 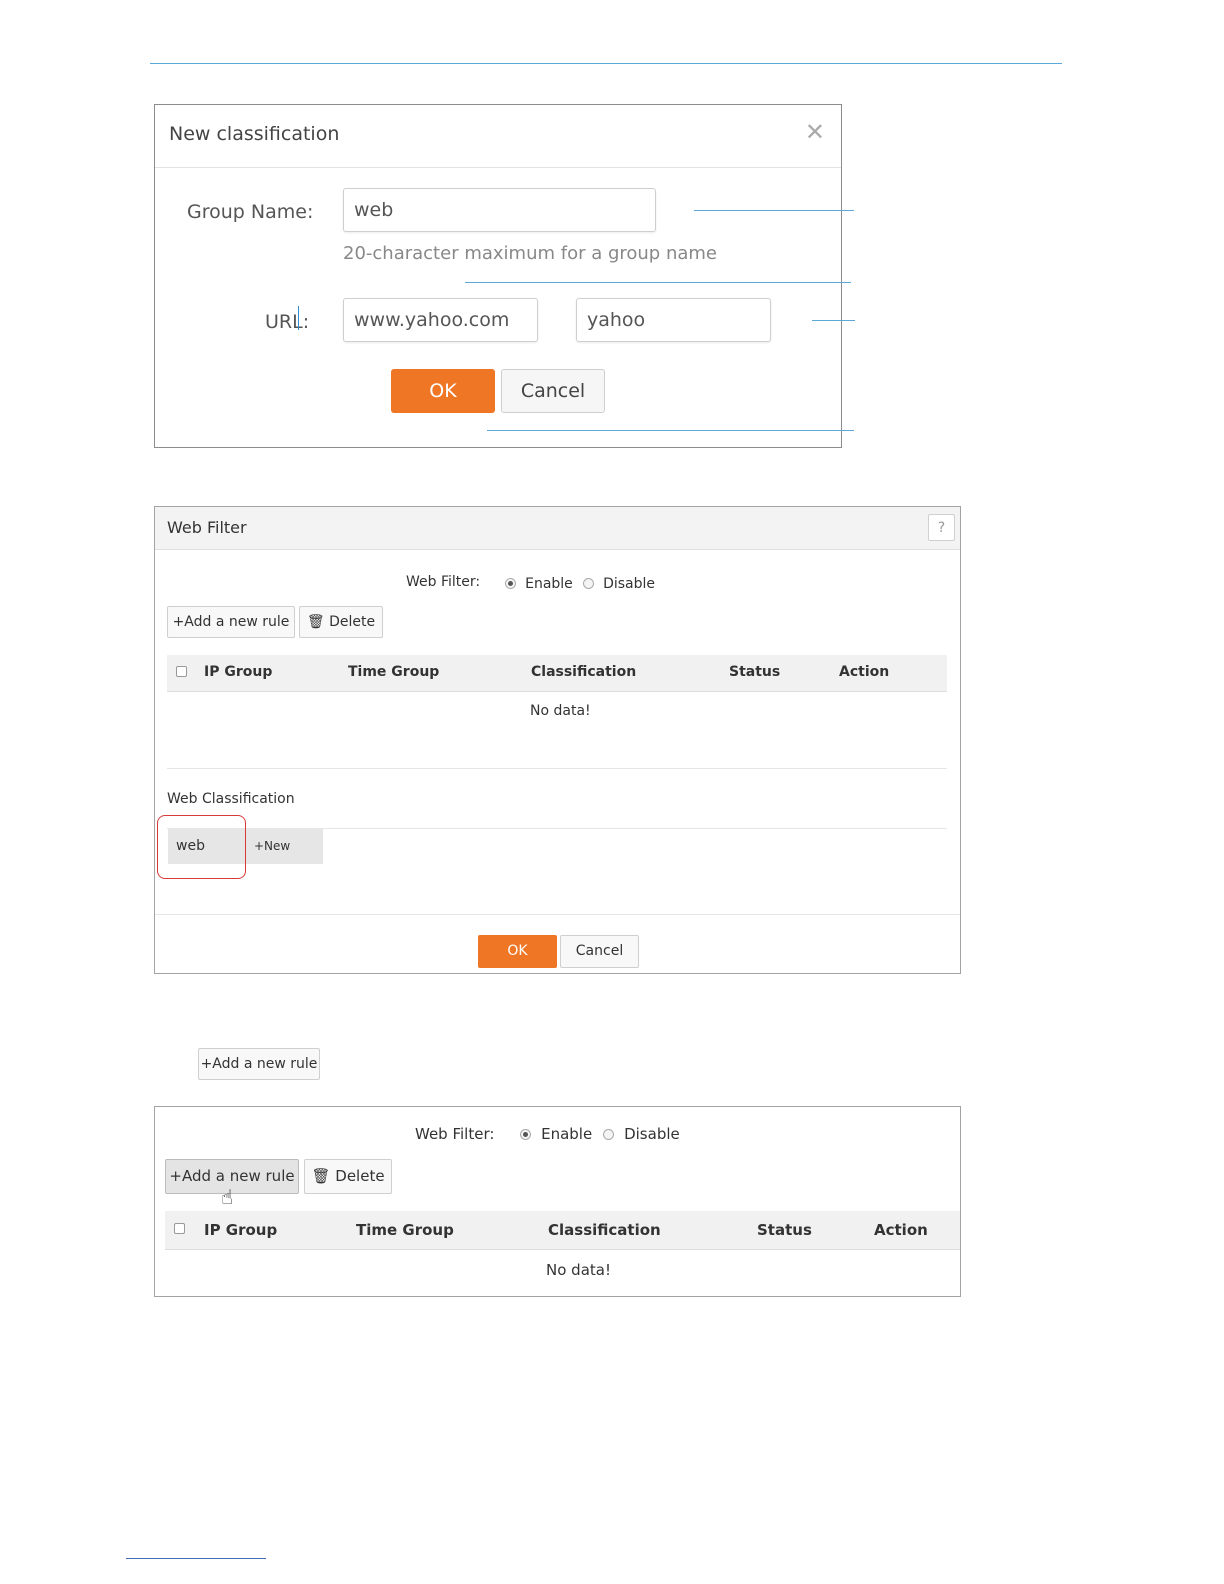 I want to click on highlight-ring, so click(x=201, y=847).